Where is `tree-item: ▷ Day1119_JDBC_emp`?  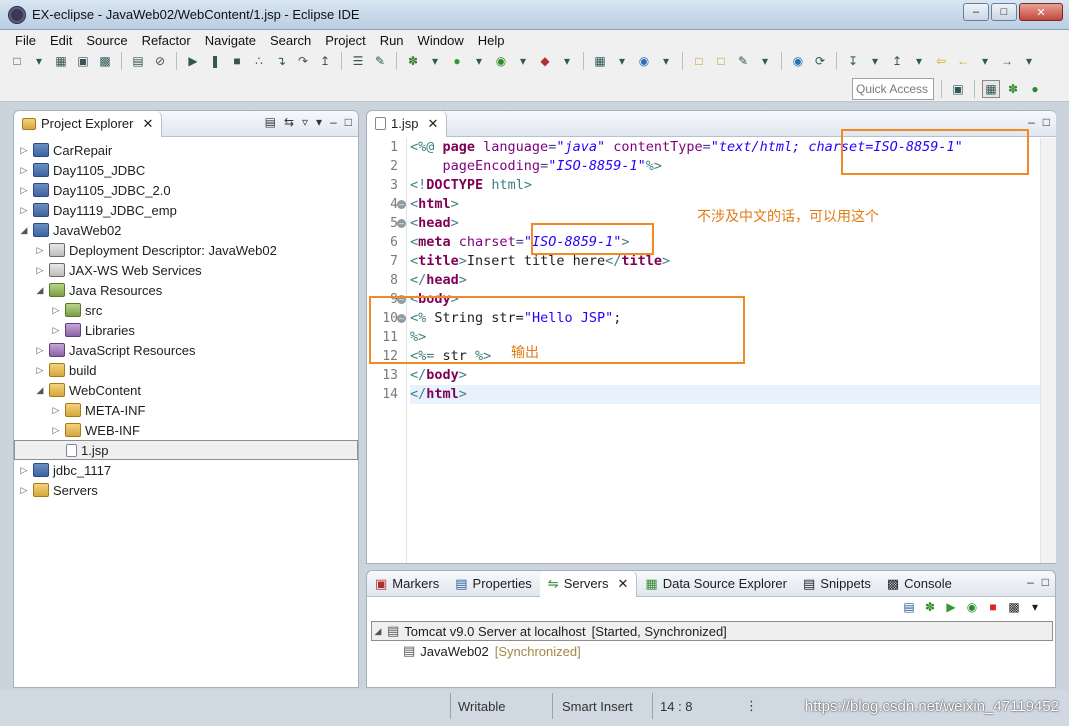 tree-item: ▷ Day1119_JDBC_emp is located at coordinates (186, 210).